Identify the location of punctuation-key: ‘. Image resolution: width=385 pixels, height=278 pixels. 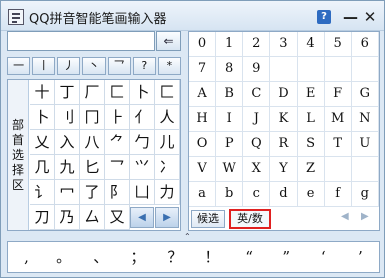
(323, 257).